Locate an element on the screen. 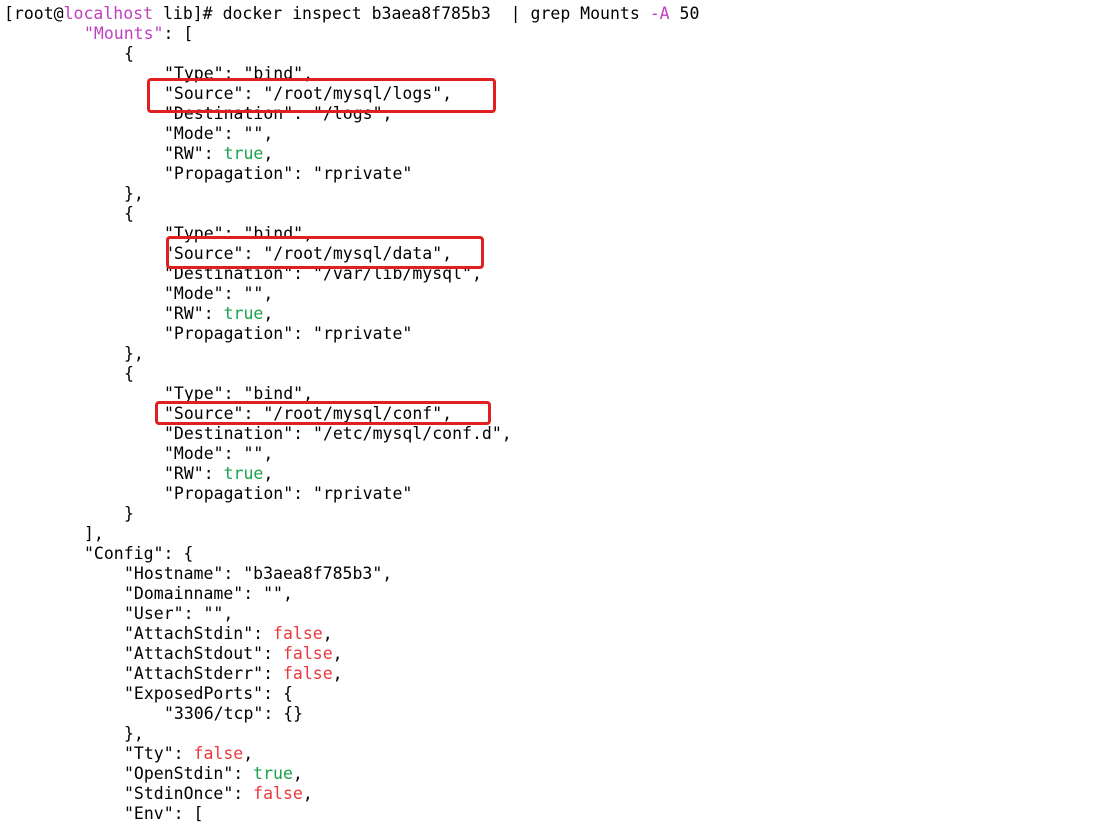 The width and height of the screenshot is (1104, 833). attach-stdout-key: "AttachStdout": is located at coordinates (203, 653).